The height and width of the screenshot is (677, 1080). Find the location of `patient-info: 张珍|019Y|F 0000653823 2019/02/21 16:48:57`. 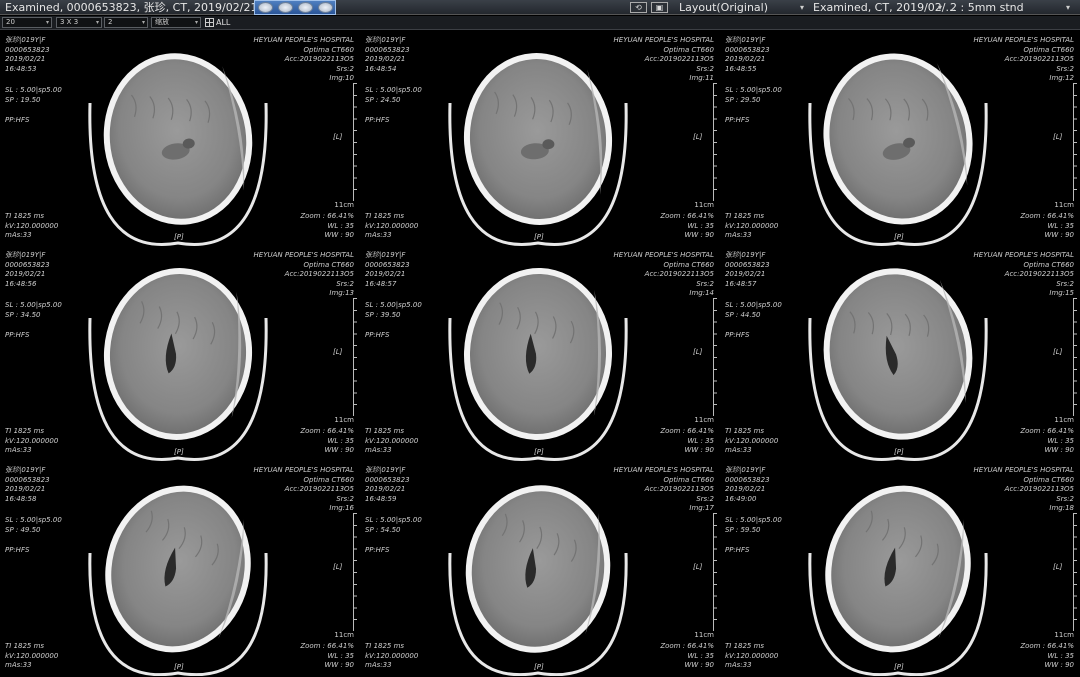

patient-info: 张珍|019Y|F 0000653823 2019/02/21 16:48:57 is located at coordinates (387, 270).